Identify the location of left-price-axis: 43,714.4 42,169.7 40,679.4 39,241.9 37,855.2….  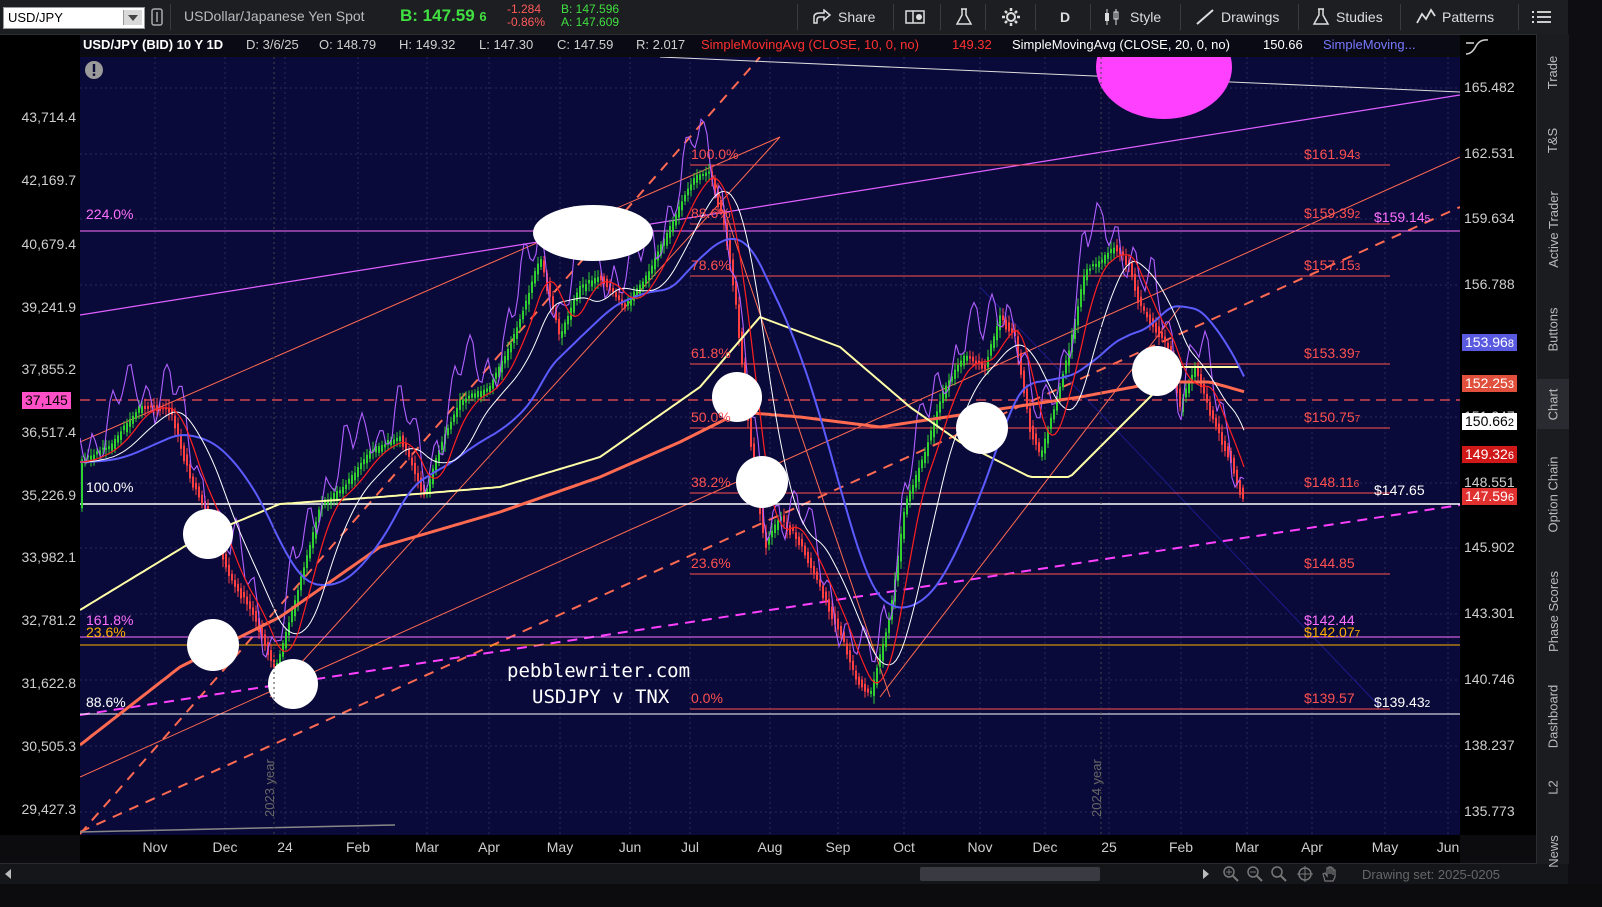
(40, 435).